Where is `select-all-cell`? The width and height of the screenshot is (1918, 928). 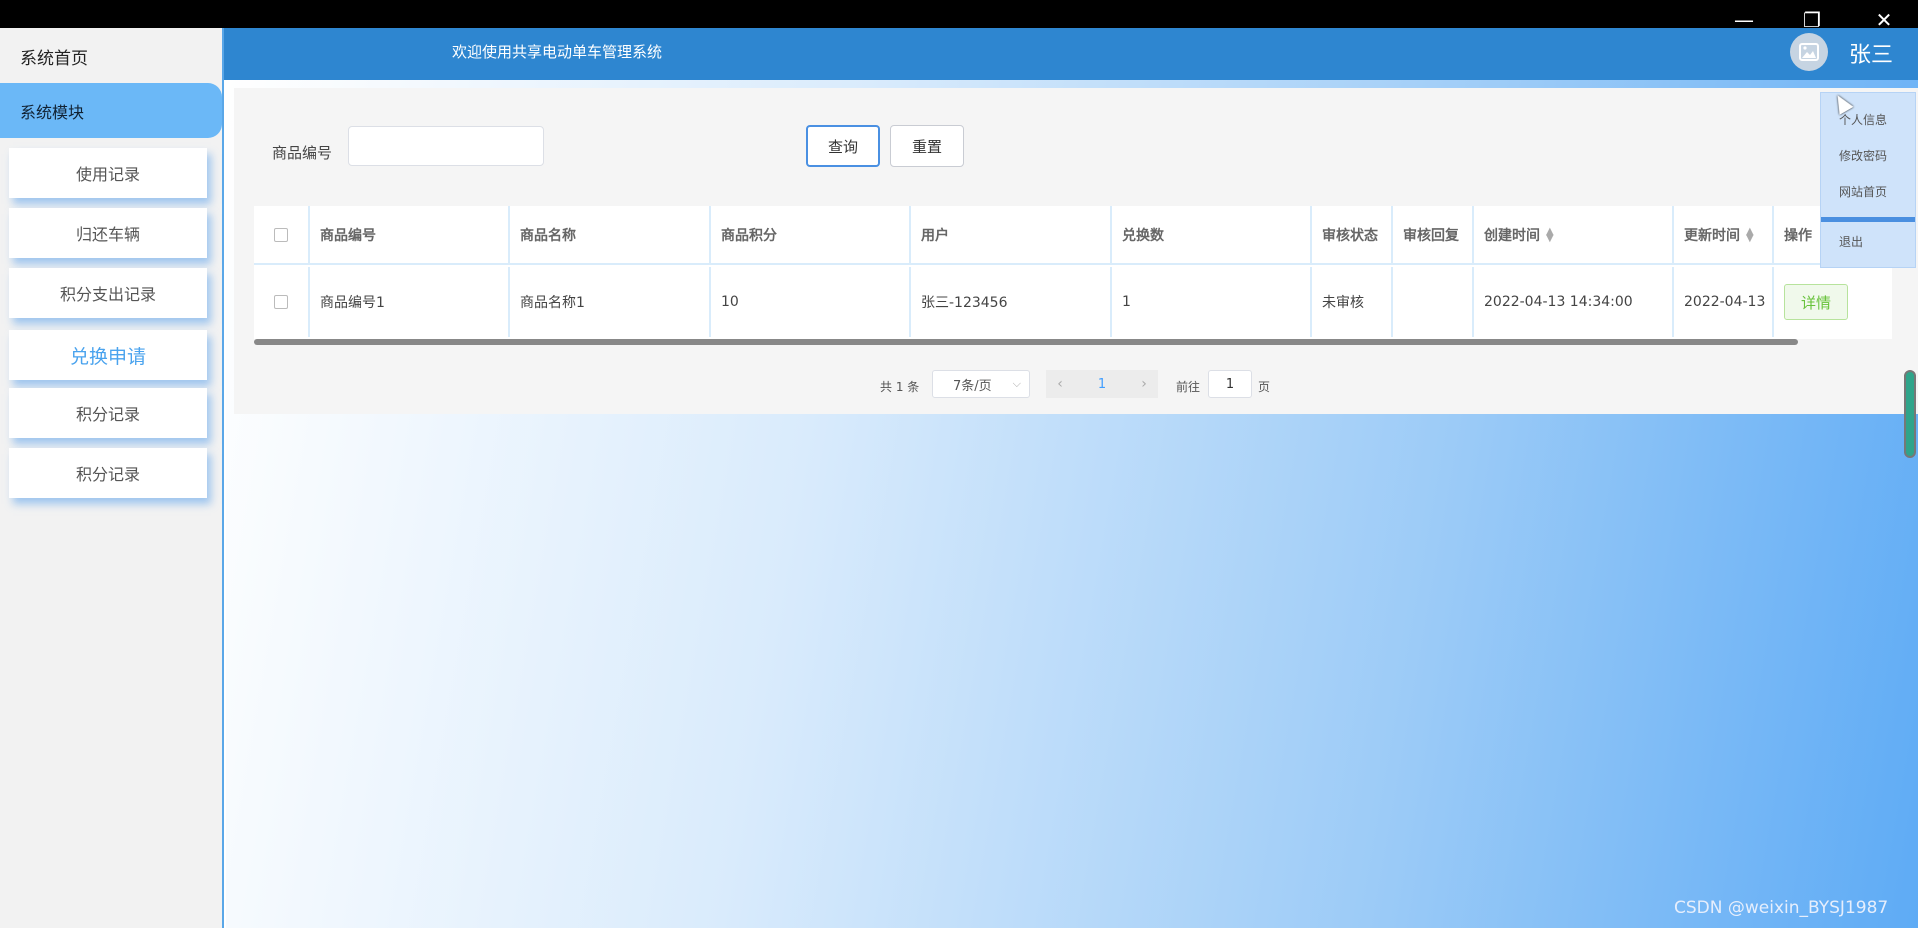 select-all-cell is located at coordinates (282, 234).